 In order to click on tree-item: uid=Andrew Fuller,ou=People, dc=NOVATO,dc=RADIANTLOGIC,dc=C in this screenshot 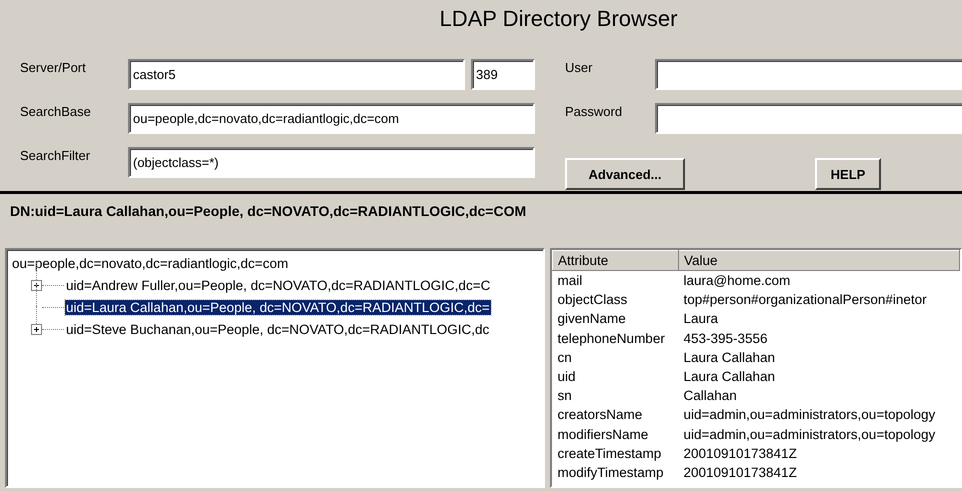, I will do `click(278, 285)`.